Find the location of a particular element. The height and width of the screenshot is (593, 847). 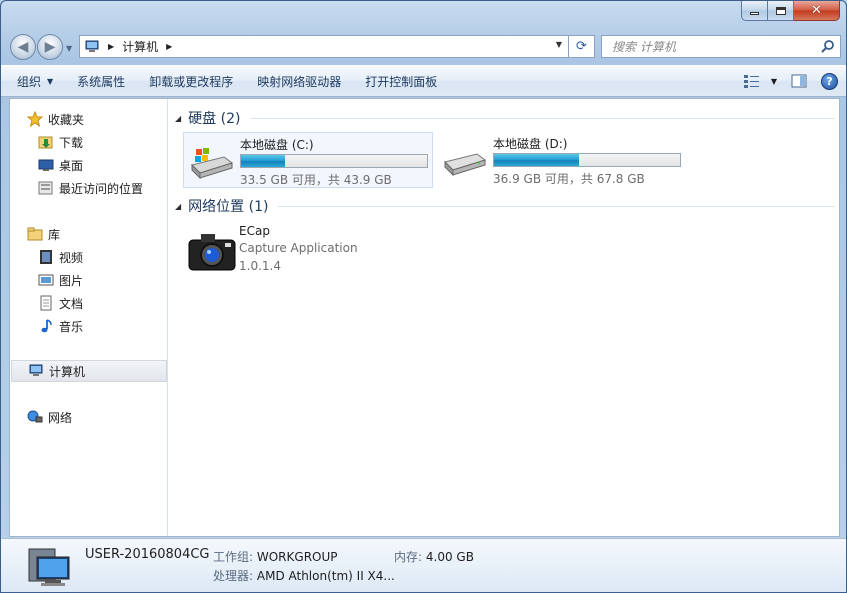

refresh-icon: ⟳ is located at coordinates (581, 46).